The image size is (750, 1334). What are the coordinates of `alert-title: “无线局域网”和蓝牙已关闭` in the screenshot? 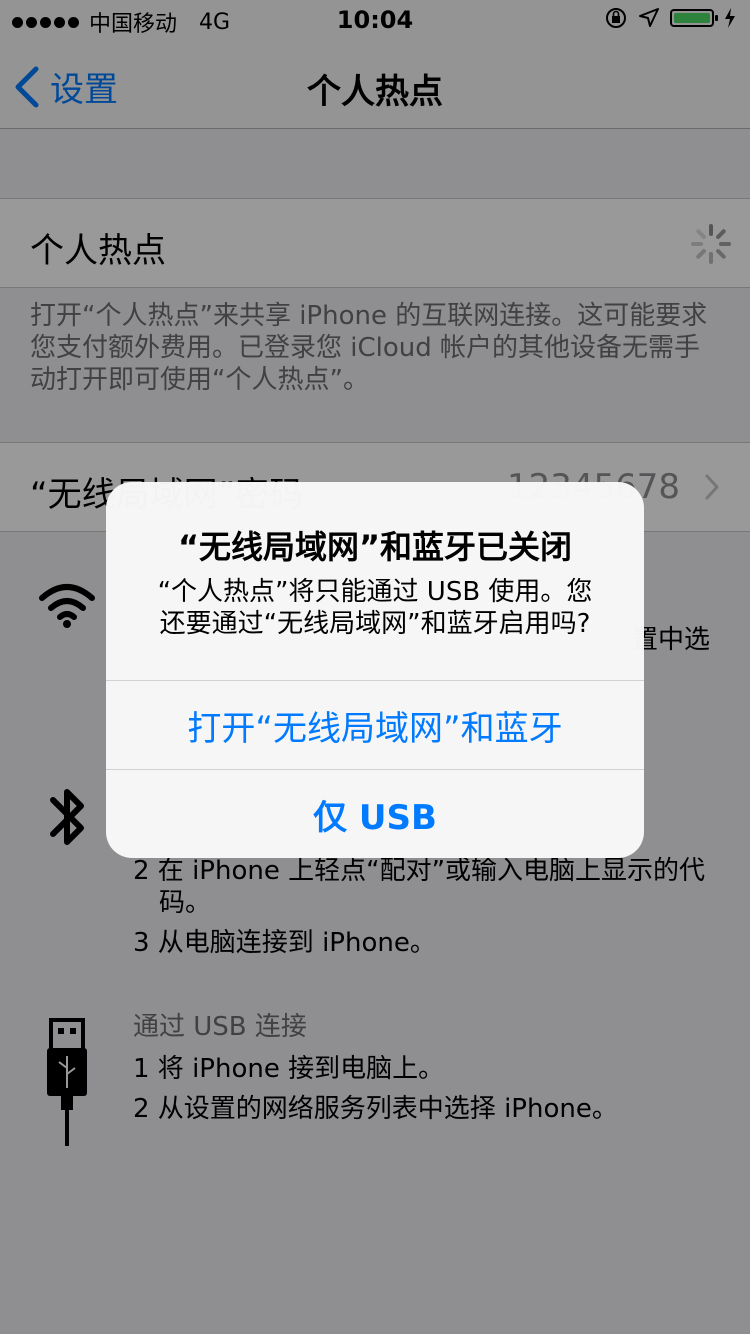 It's located at (375, 547).